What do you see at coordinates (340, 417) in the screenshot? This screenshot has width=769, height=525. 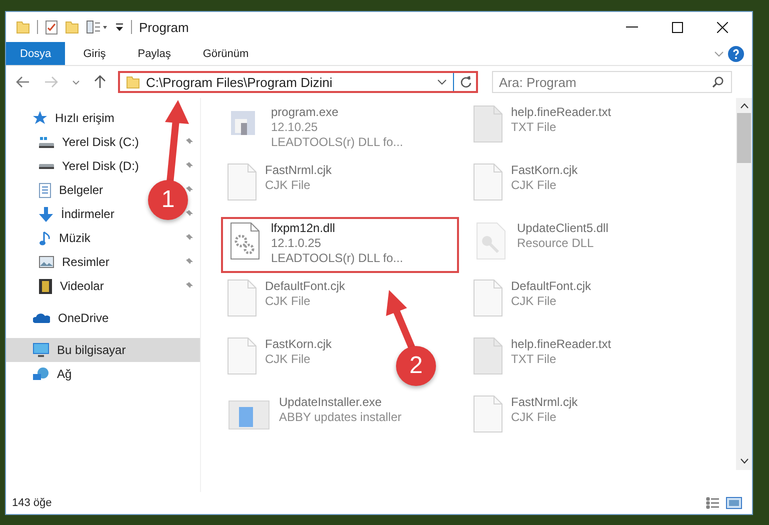 I see `file-detail: ABBY updates installer` at bounding box center [340, 417].